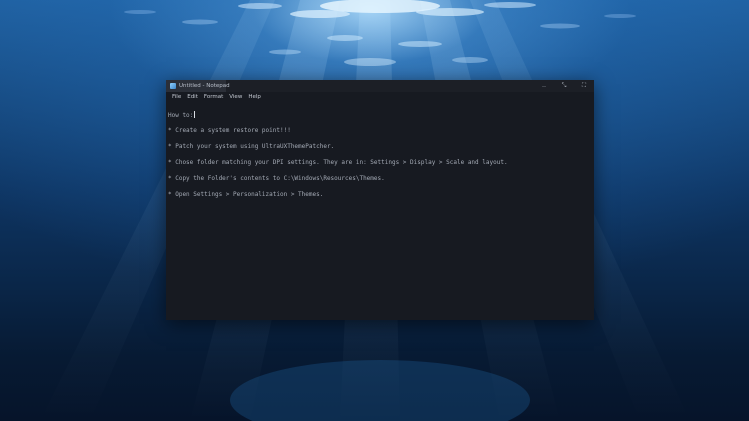 The image size is (749, 421). I want to click on fullscreen-button: ⛶, so click(584, 86).